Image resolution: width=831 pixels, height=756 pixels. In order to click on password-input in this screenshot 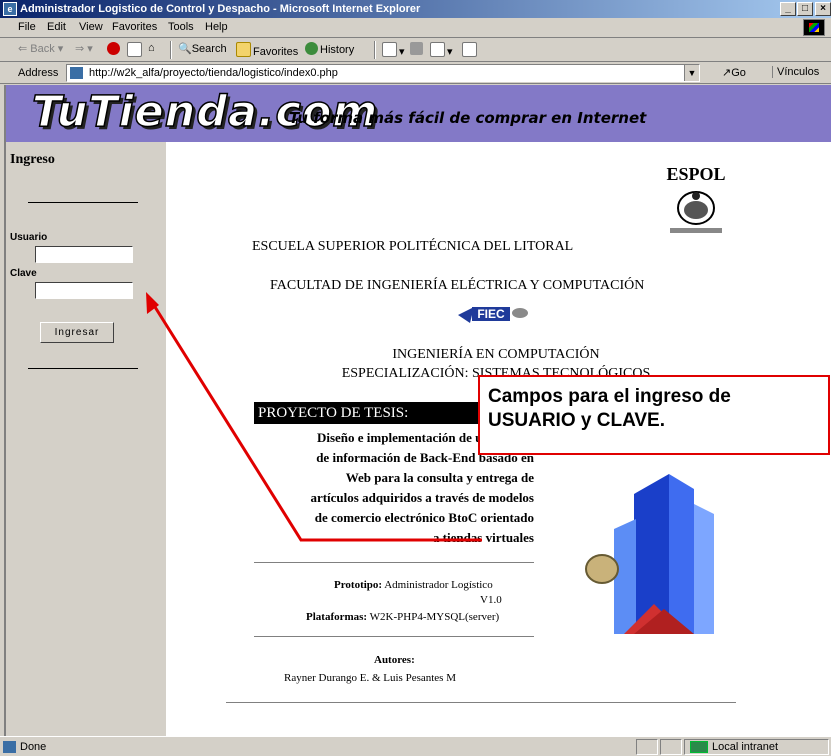, I will do `click(84, 290)`.